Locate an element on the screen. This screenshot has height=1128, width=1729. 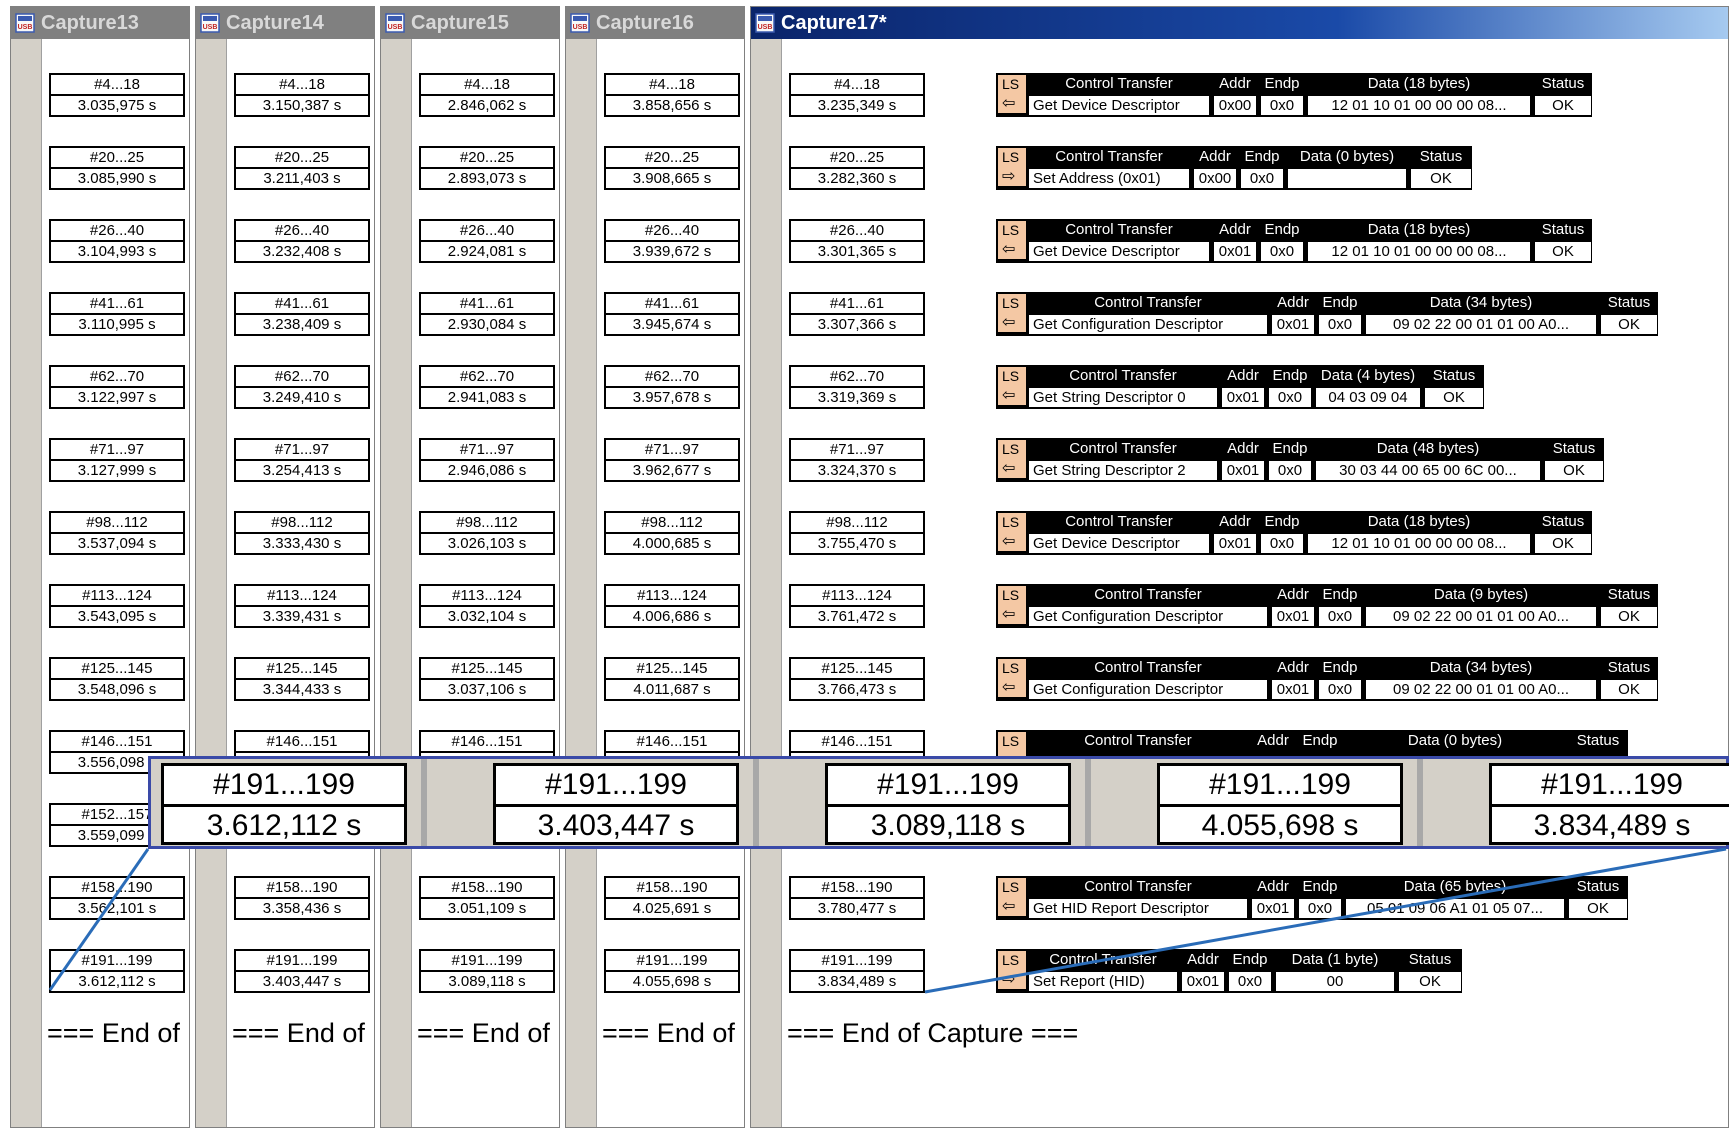
packet-group-box: #71...97 3.962,677 s is located at coordinates (672, 460).